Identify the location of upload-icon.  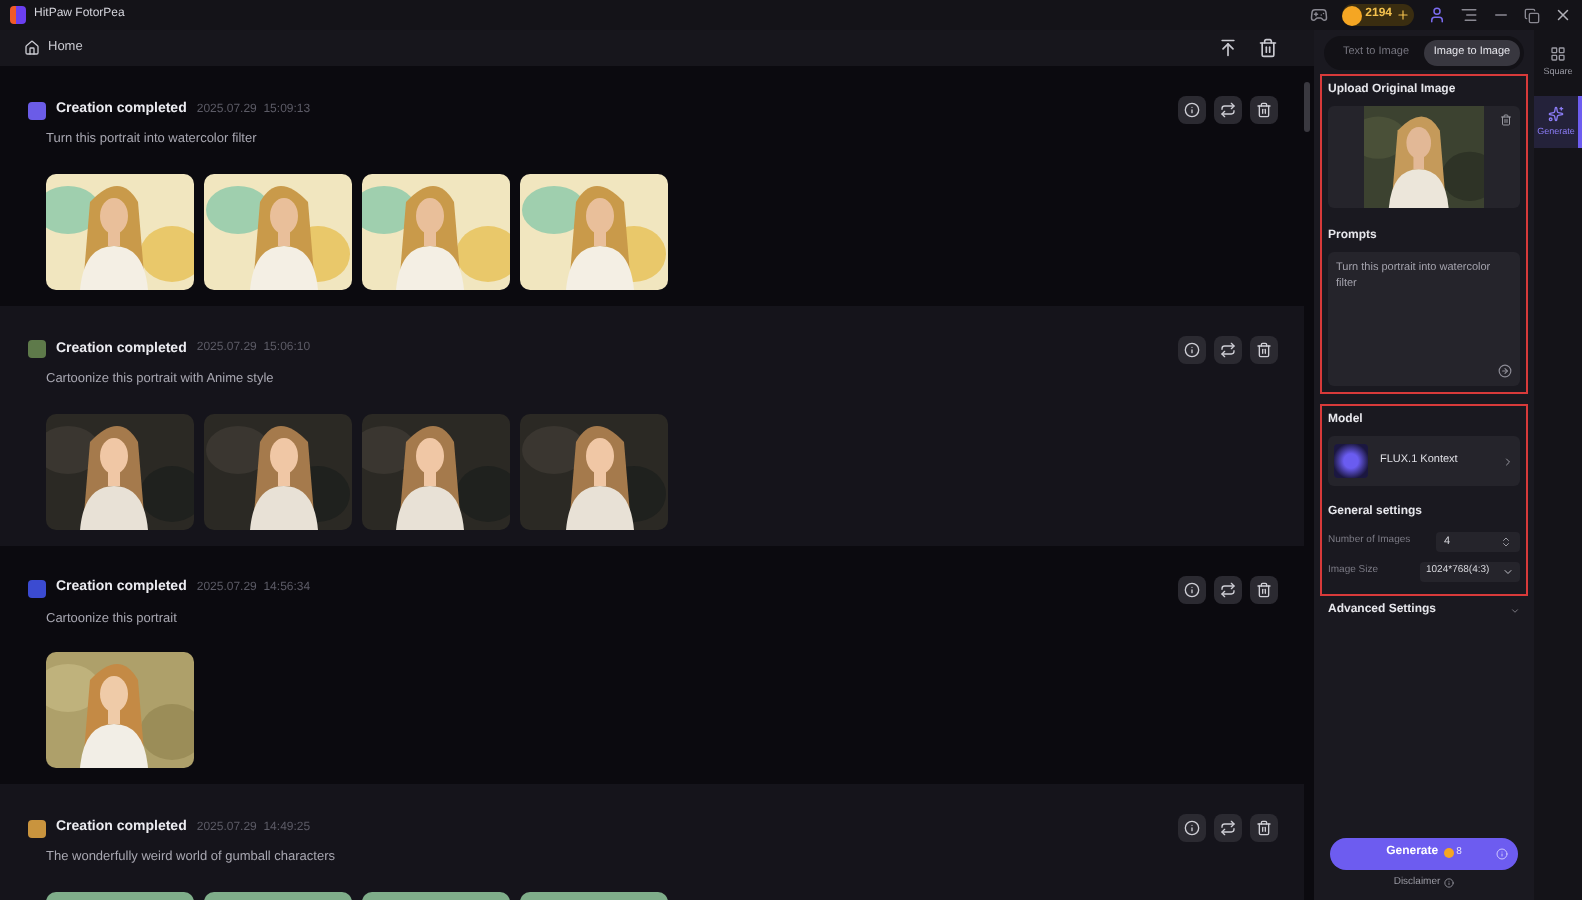
(1228, 48).